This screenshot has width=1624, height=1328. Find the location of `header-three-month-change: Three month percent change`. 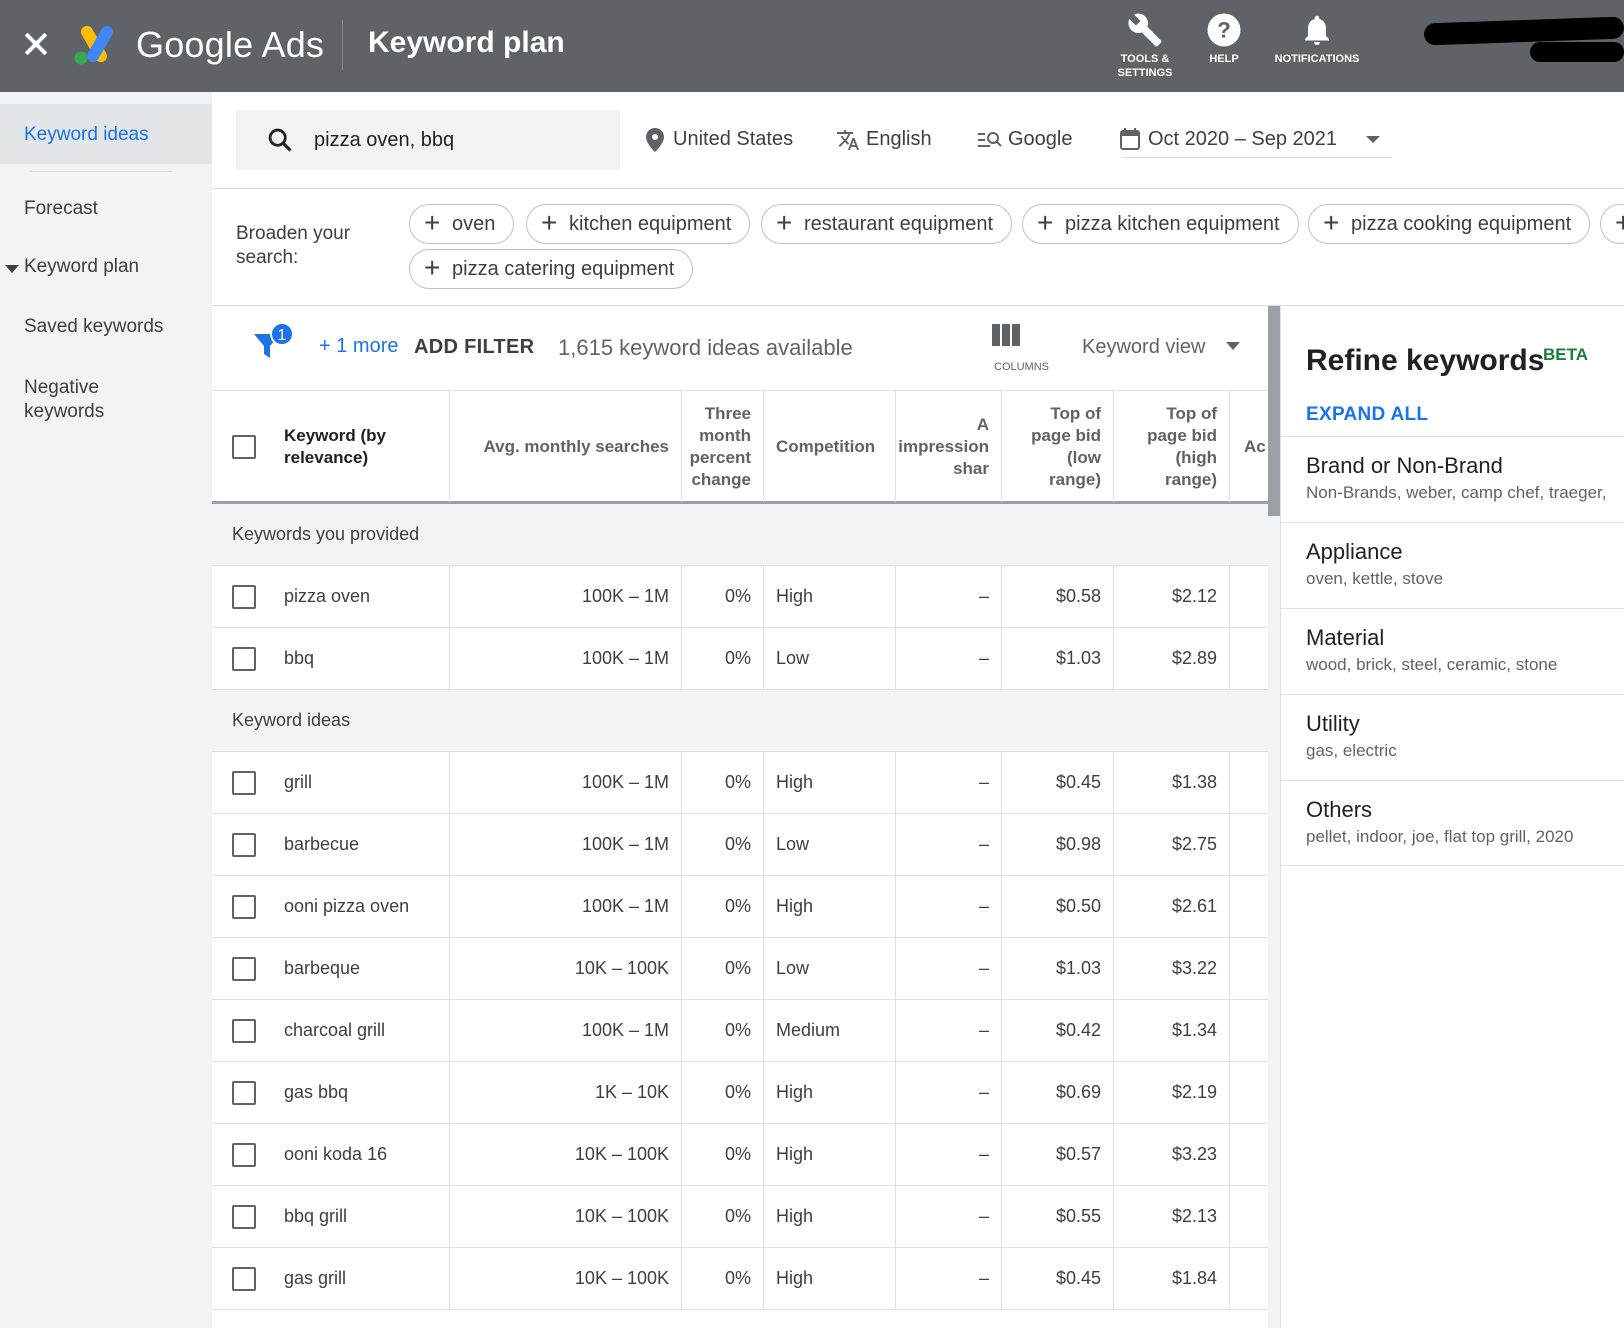

header-three-month-change: Three month percent change is located at coordinates (723, 446).